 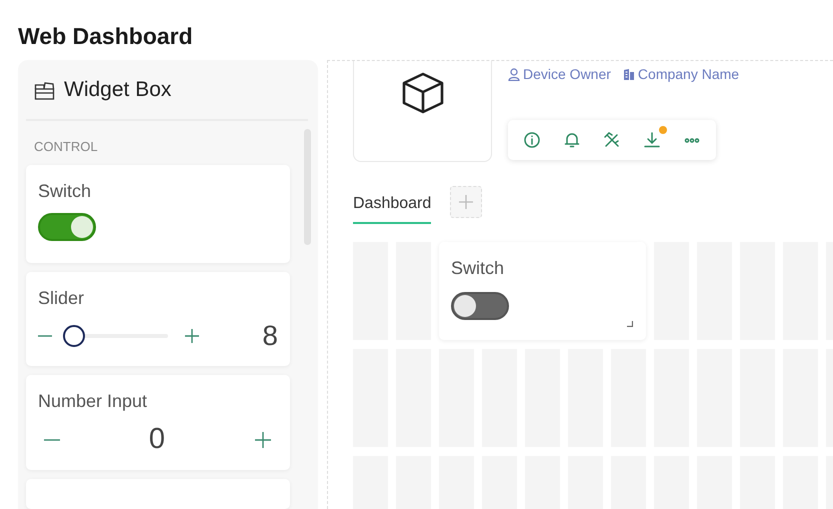 What do you see at coordinates (514, 74) in the screenshot?
I see `user-icon` at bounding box center [514, 74].